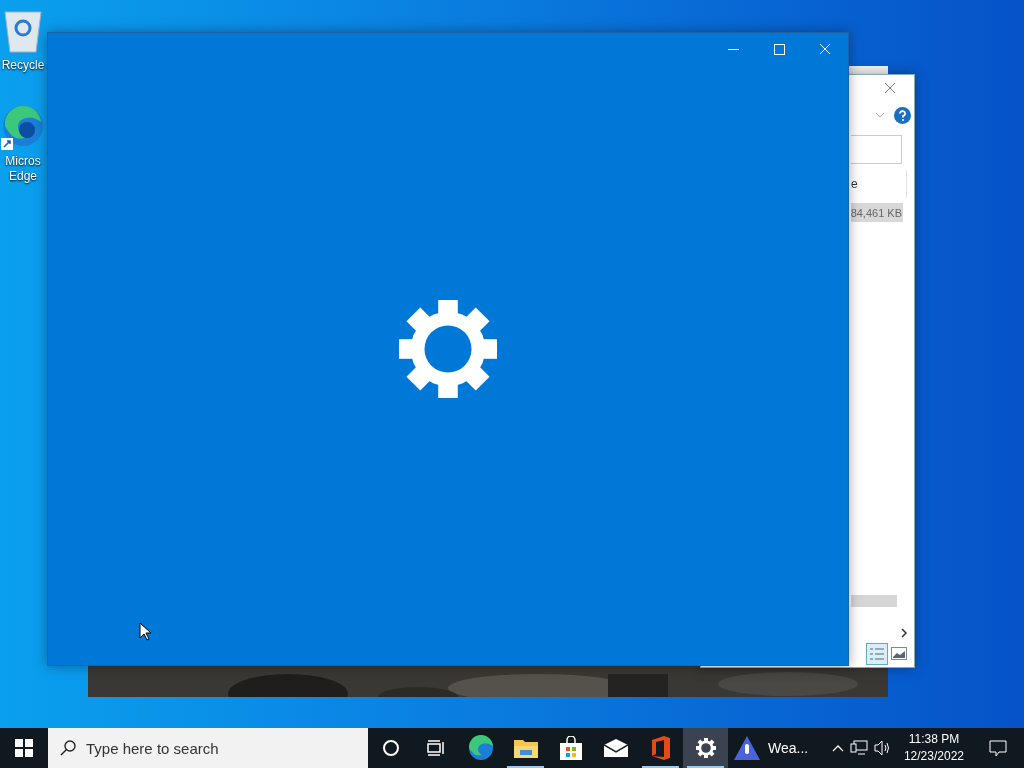 The width and height of the screenshot is (1024, 768). Describe the element at coordinates (876, 149) in the screenshot. I see `input-field` at that location.